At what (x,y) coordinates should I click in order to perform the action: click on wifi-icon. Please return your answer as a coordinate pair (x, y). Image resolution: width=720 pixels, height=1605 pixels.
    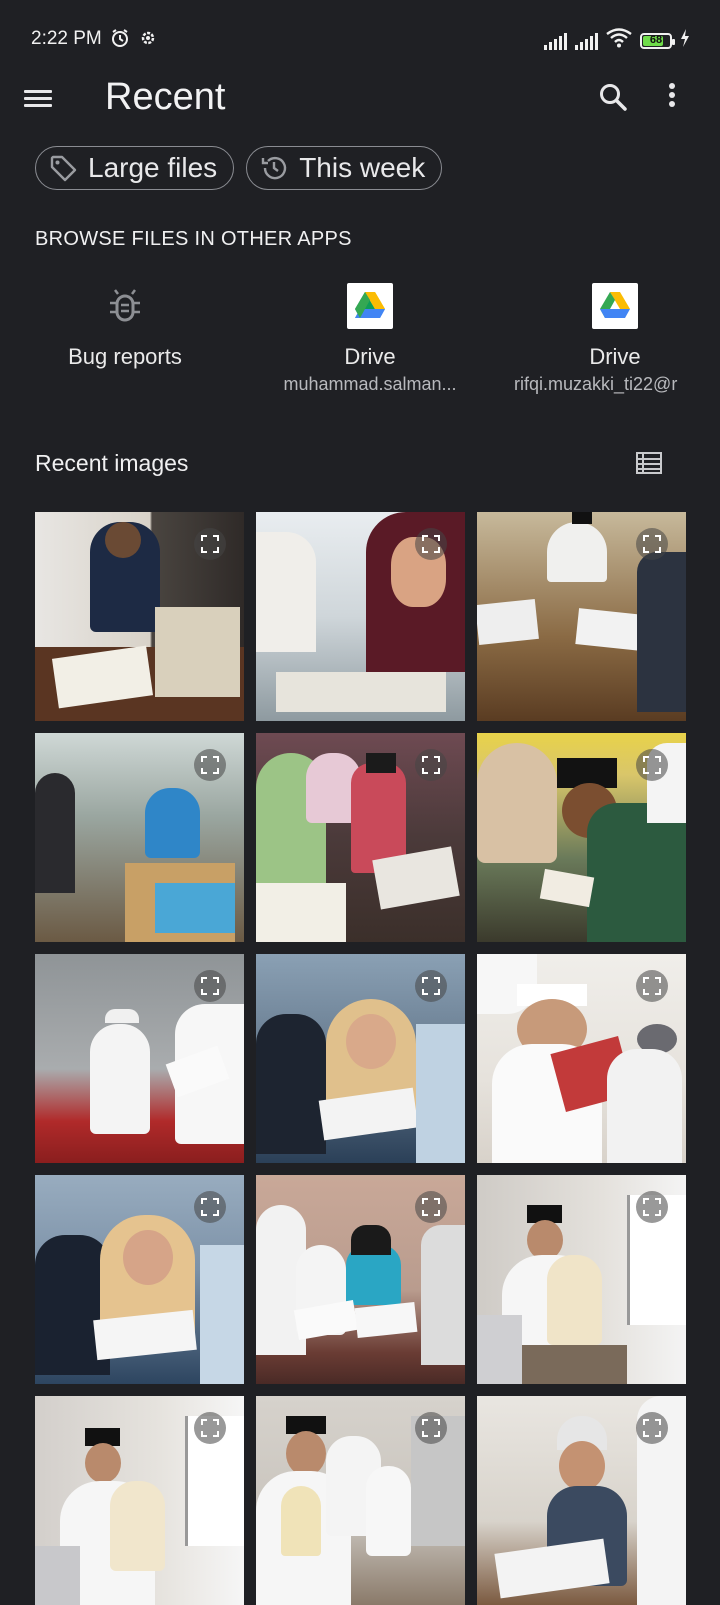
    Looking at the image, I should click on (619, 40).